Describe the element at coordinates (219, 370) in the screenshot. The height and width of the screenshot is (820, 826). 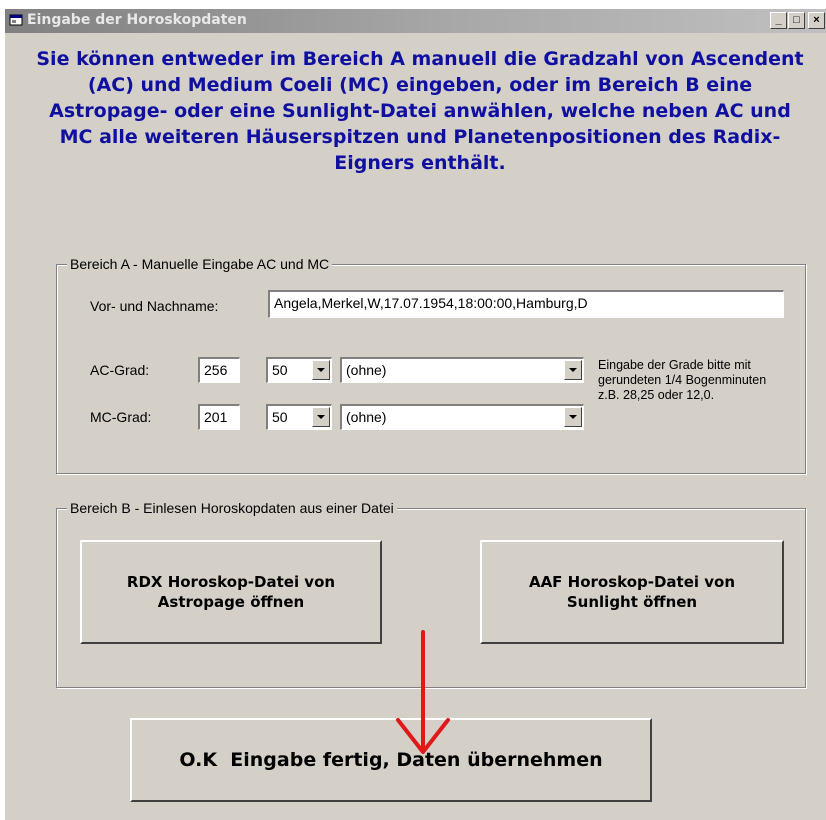
I see `ac-degree-input: 256` at that location.